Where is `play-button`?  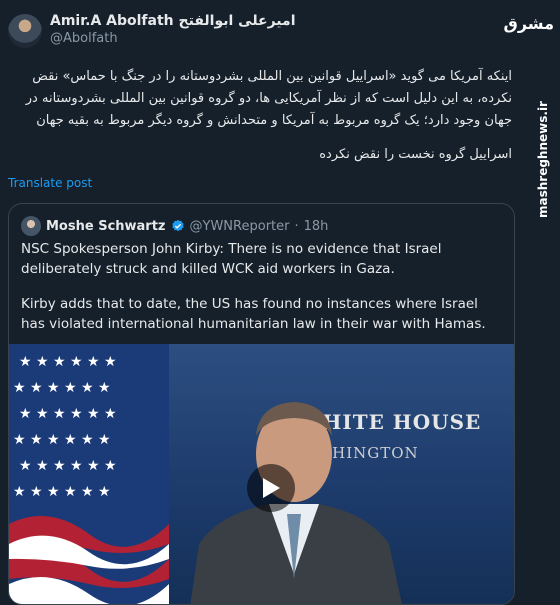 play-button is located at coordinates (271, 488).